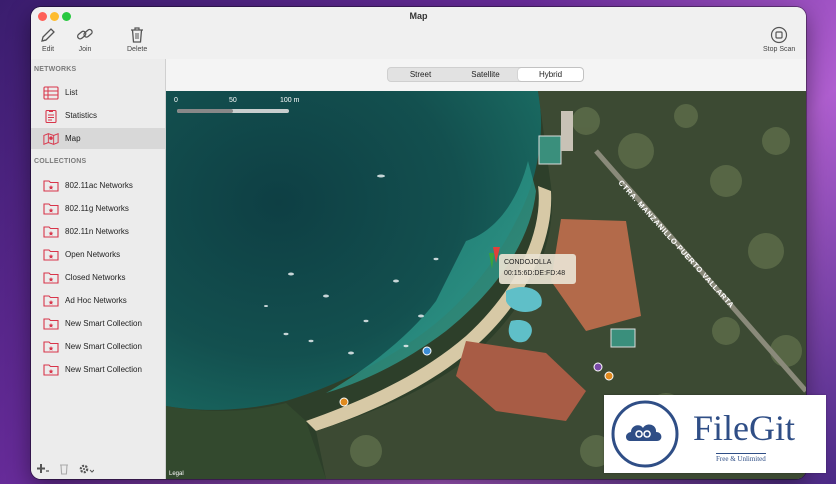  I want to click on sidebar-item-80211ac-networks: 802.11ac Networks, so click(98, 185).